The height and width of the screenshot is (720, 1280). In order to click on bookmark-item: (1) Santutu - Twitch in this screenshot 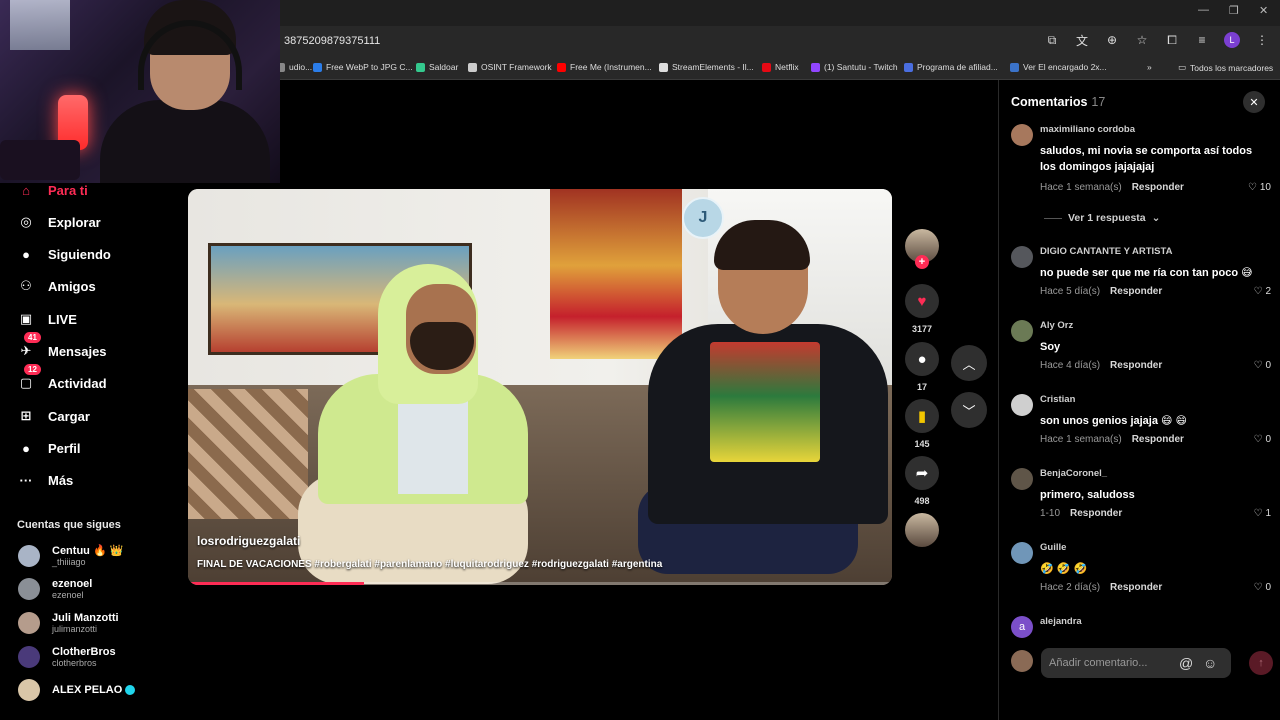, I will do `click(854, 67)`.